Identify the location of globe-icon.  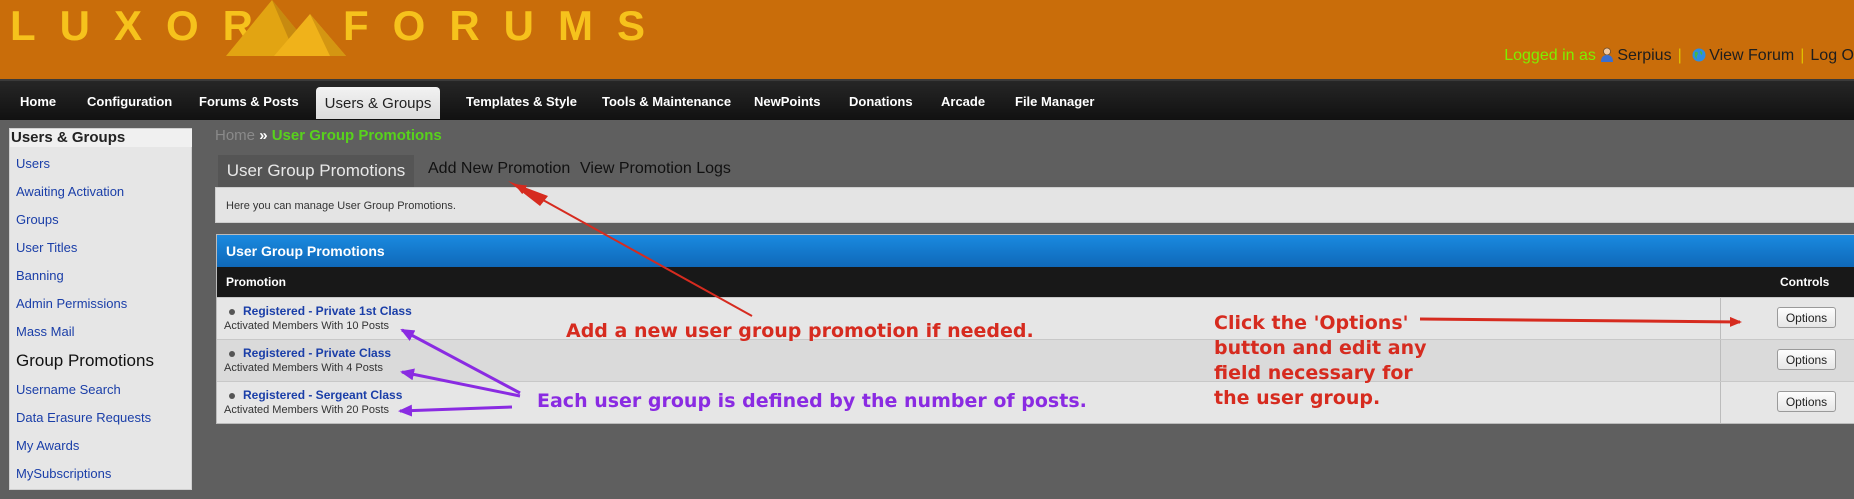
(1699, 55).